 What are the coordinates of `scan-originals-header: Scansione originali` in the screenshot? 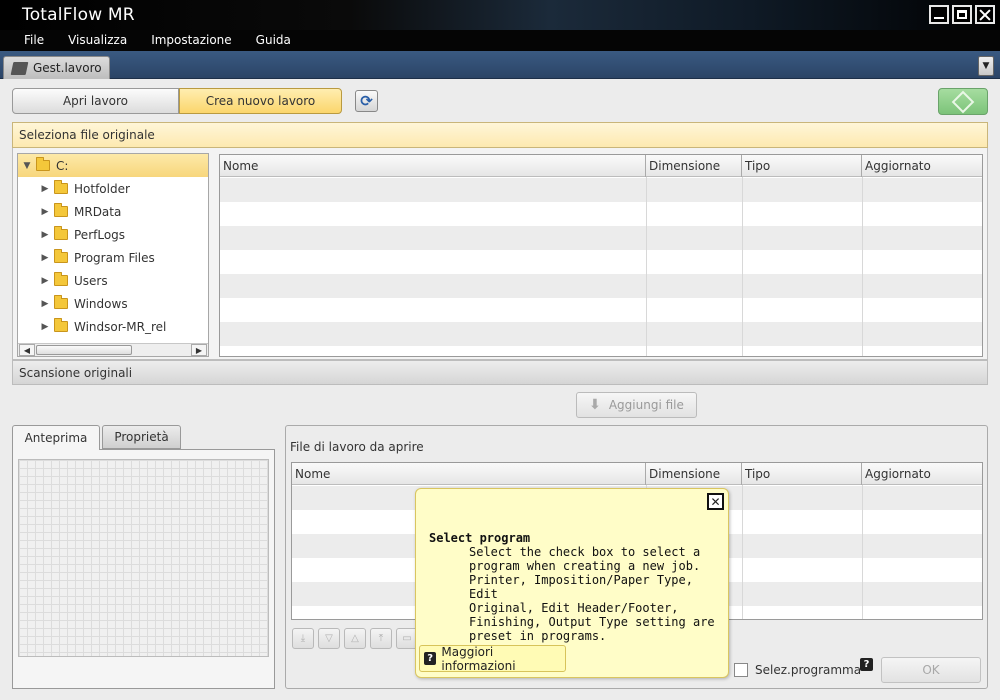 It's located at (500, 372).